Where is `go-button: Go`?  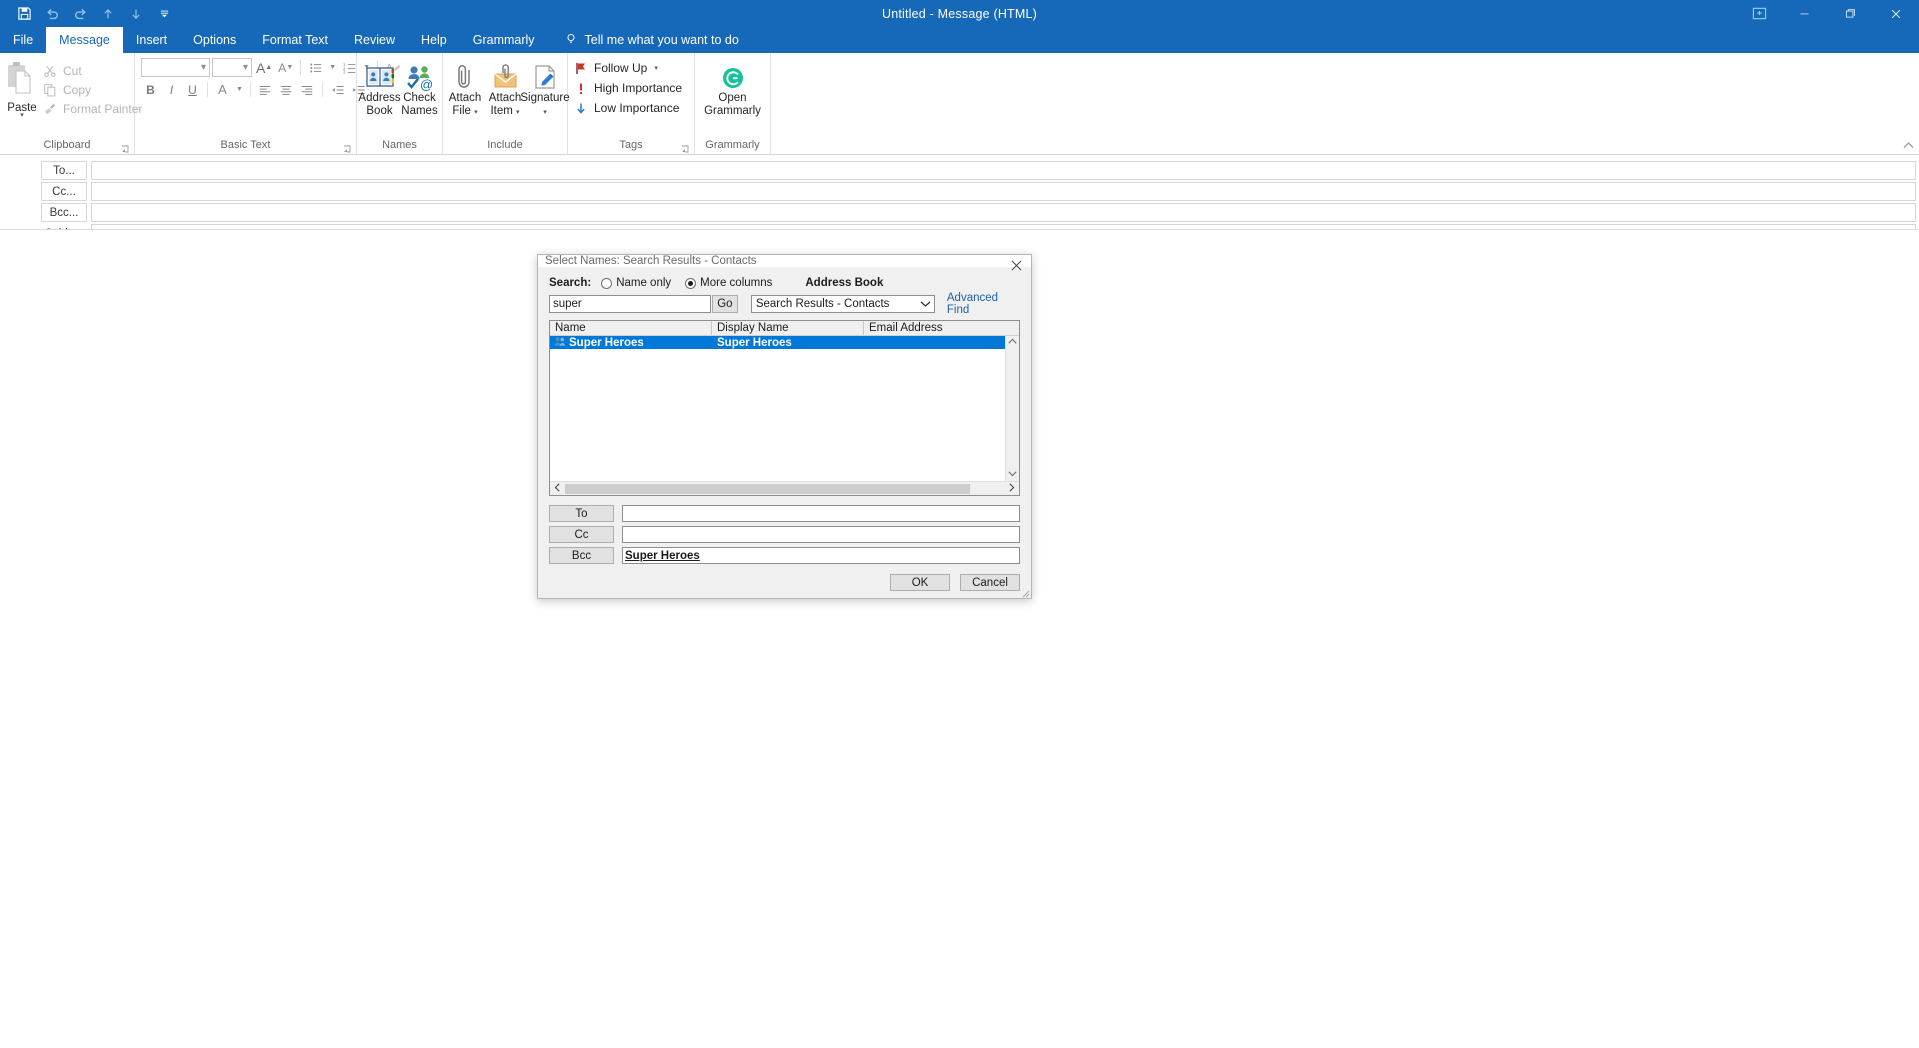
go-button: Go is located at coordinates (725, 304).